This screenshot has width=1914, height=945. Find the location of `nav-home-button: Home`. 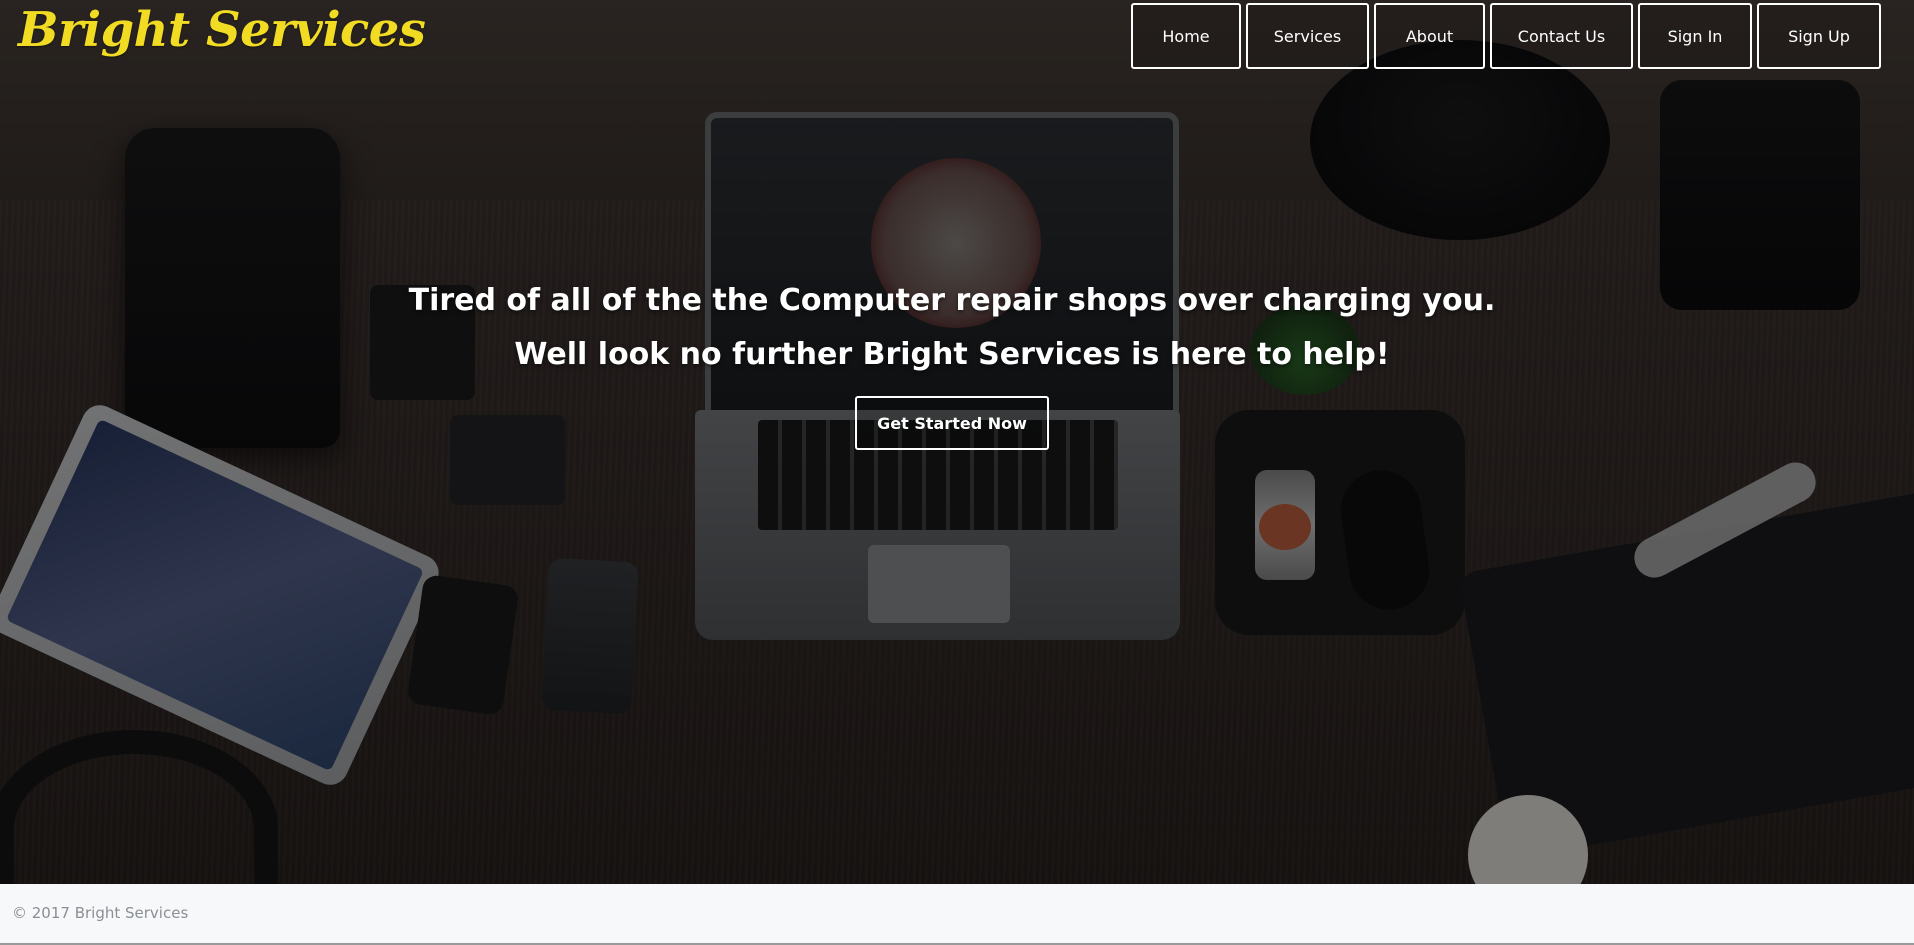

nav-home-button: Home is located at coordinates (1186, 36).